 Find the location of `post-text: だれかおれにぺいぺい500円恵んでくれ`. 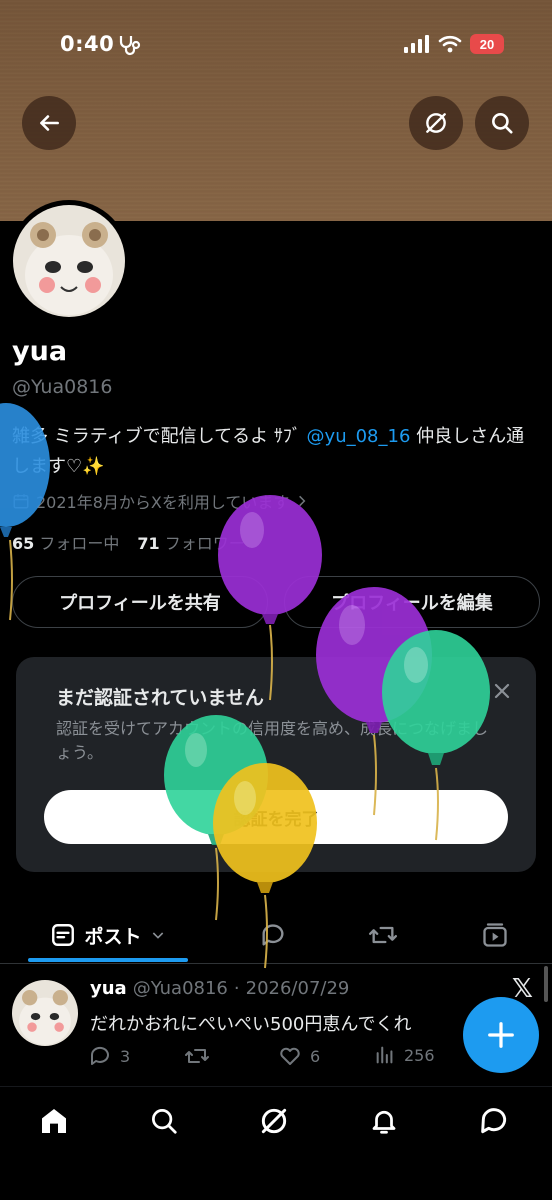

post-text: だれかおれにぺいぺい500円恵んでくれ is located at coordinates (251, 1024).